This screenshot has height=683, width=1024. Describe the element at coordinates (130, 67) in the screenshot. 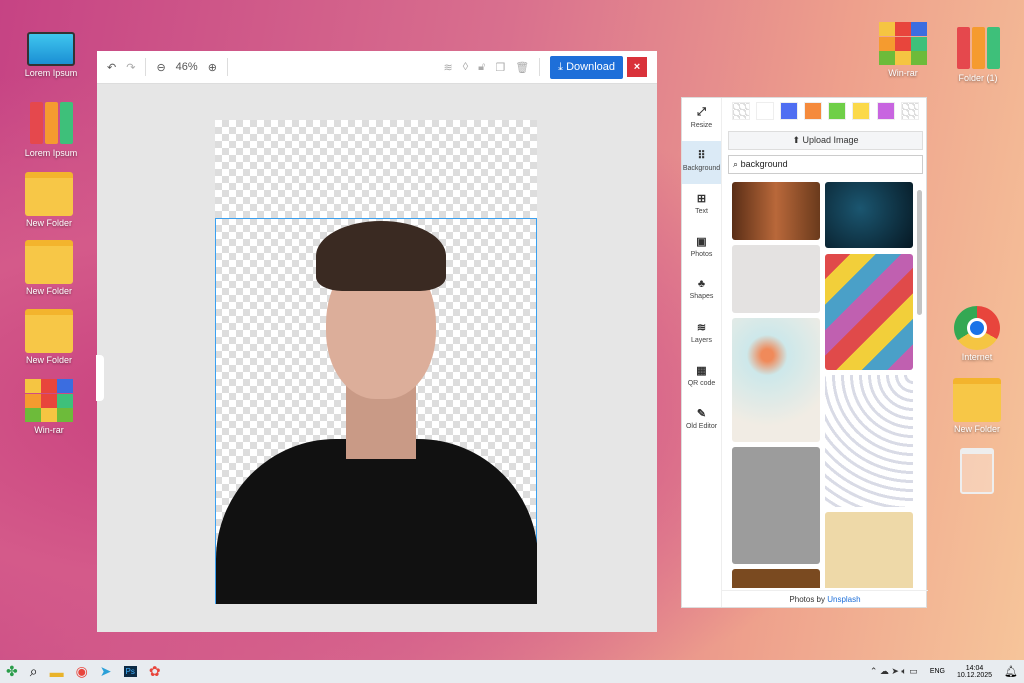

I see `redo-icon: ↷` at that location.